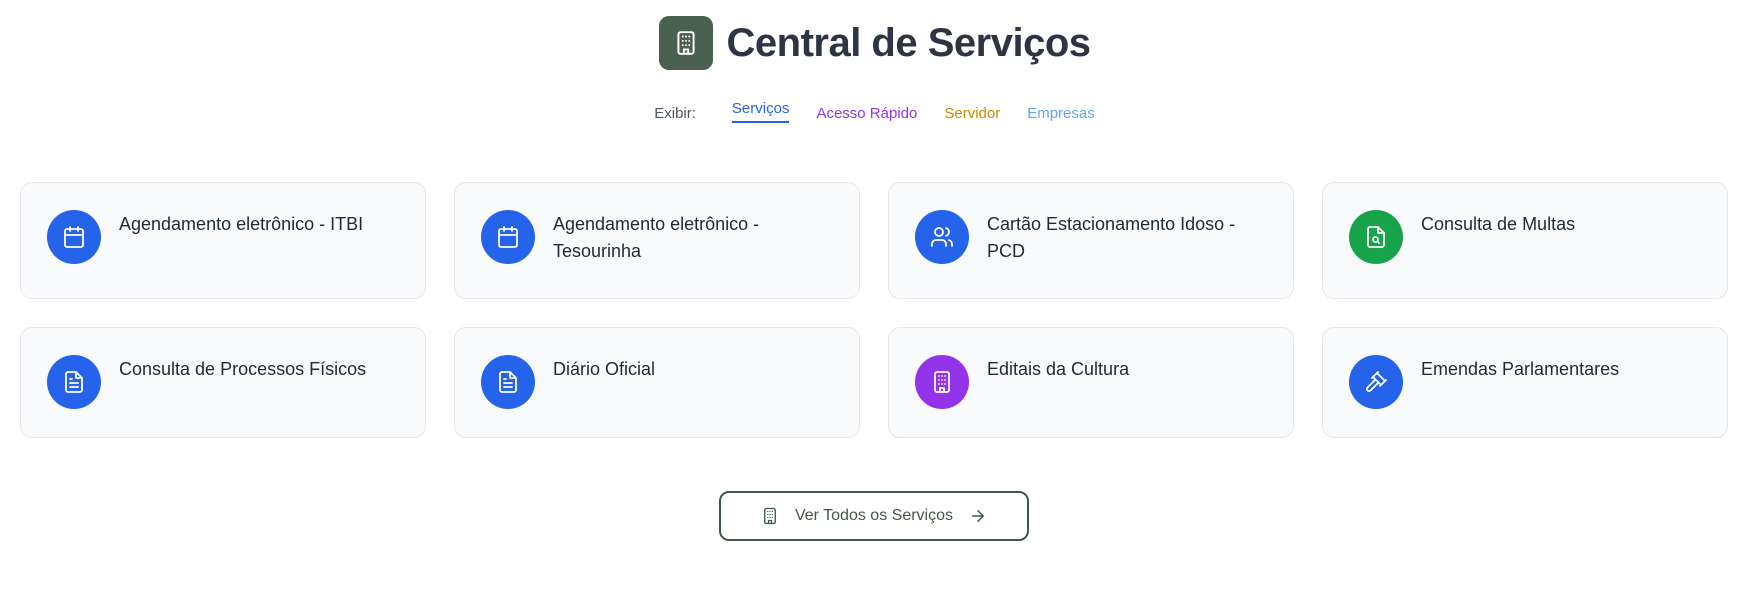  What do you see at coordinates (1058, 369) in the screenshot?
I see `service-title: Editais da Cultura` at bounding box center [1058, 369].